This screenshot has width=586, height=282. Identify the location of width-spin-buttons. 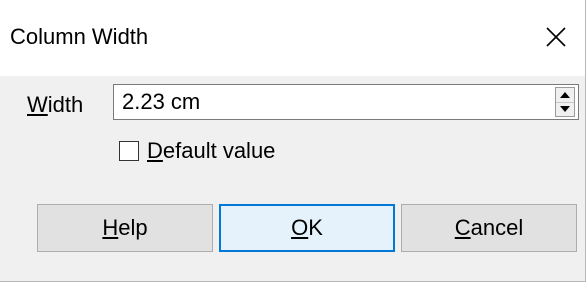
(565, 102).